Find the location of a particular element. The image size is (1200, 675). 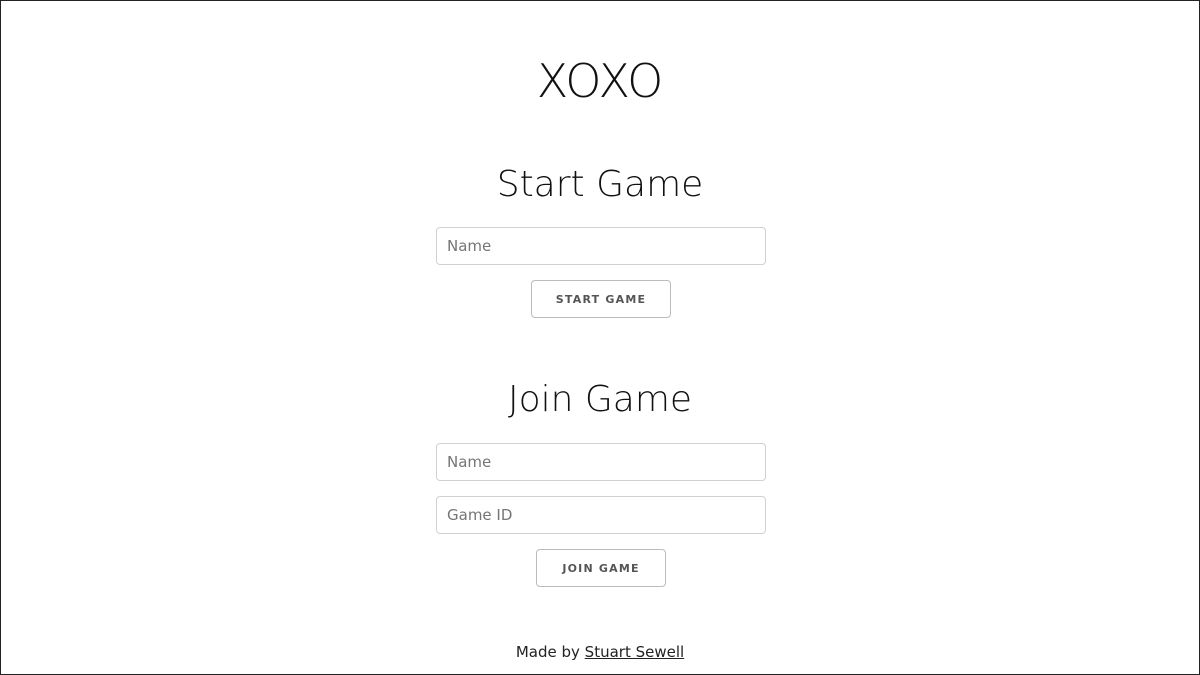

join-game-heading: Join Game is located at coordinates (600, 399).